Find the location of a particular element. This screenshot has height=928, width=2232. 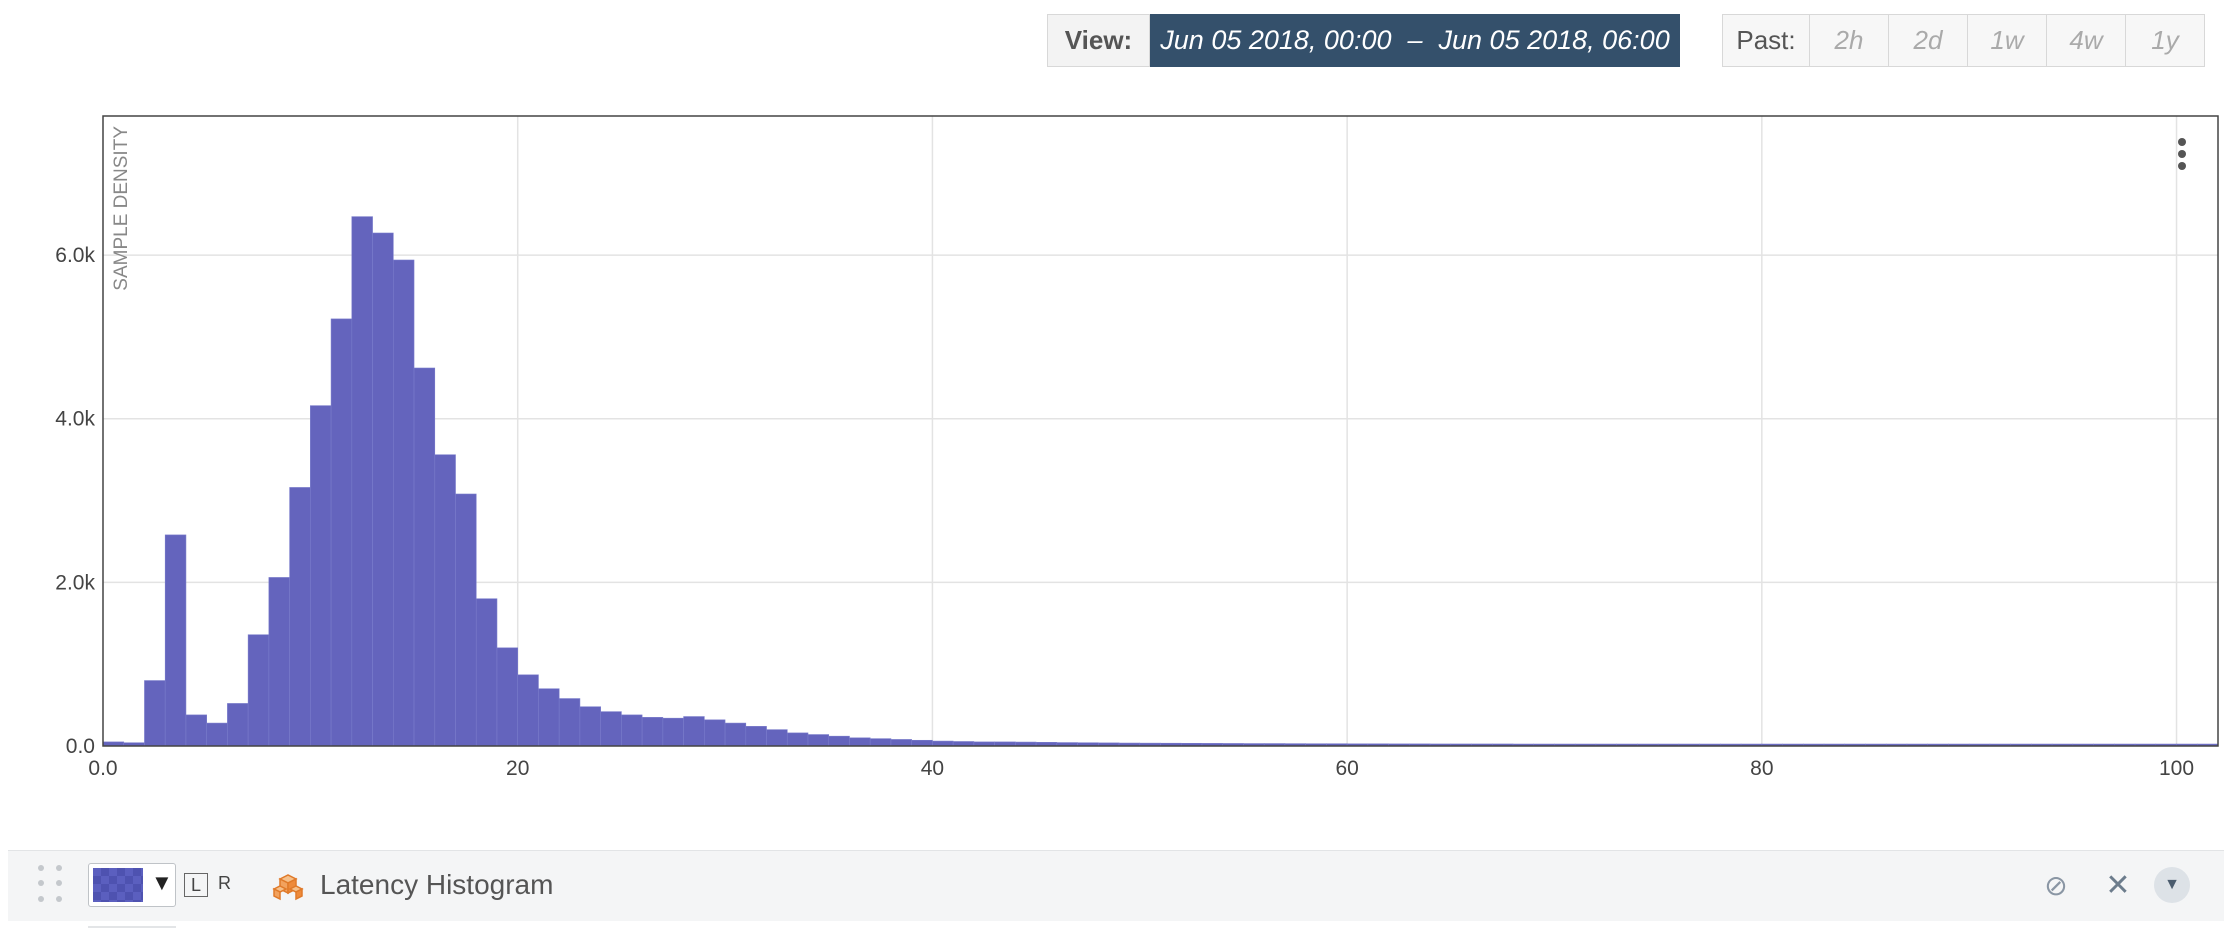

drag-handle-icon is located at coordinates (53, 885).